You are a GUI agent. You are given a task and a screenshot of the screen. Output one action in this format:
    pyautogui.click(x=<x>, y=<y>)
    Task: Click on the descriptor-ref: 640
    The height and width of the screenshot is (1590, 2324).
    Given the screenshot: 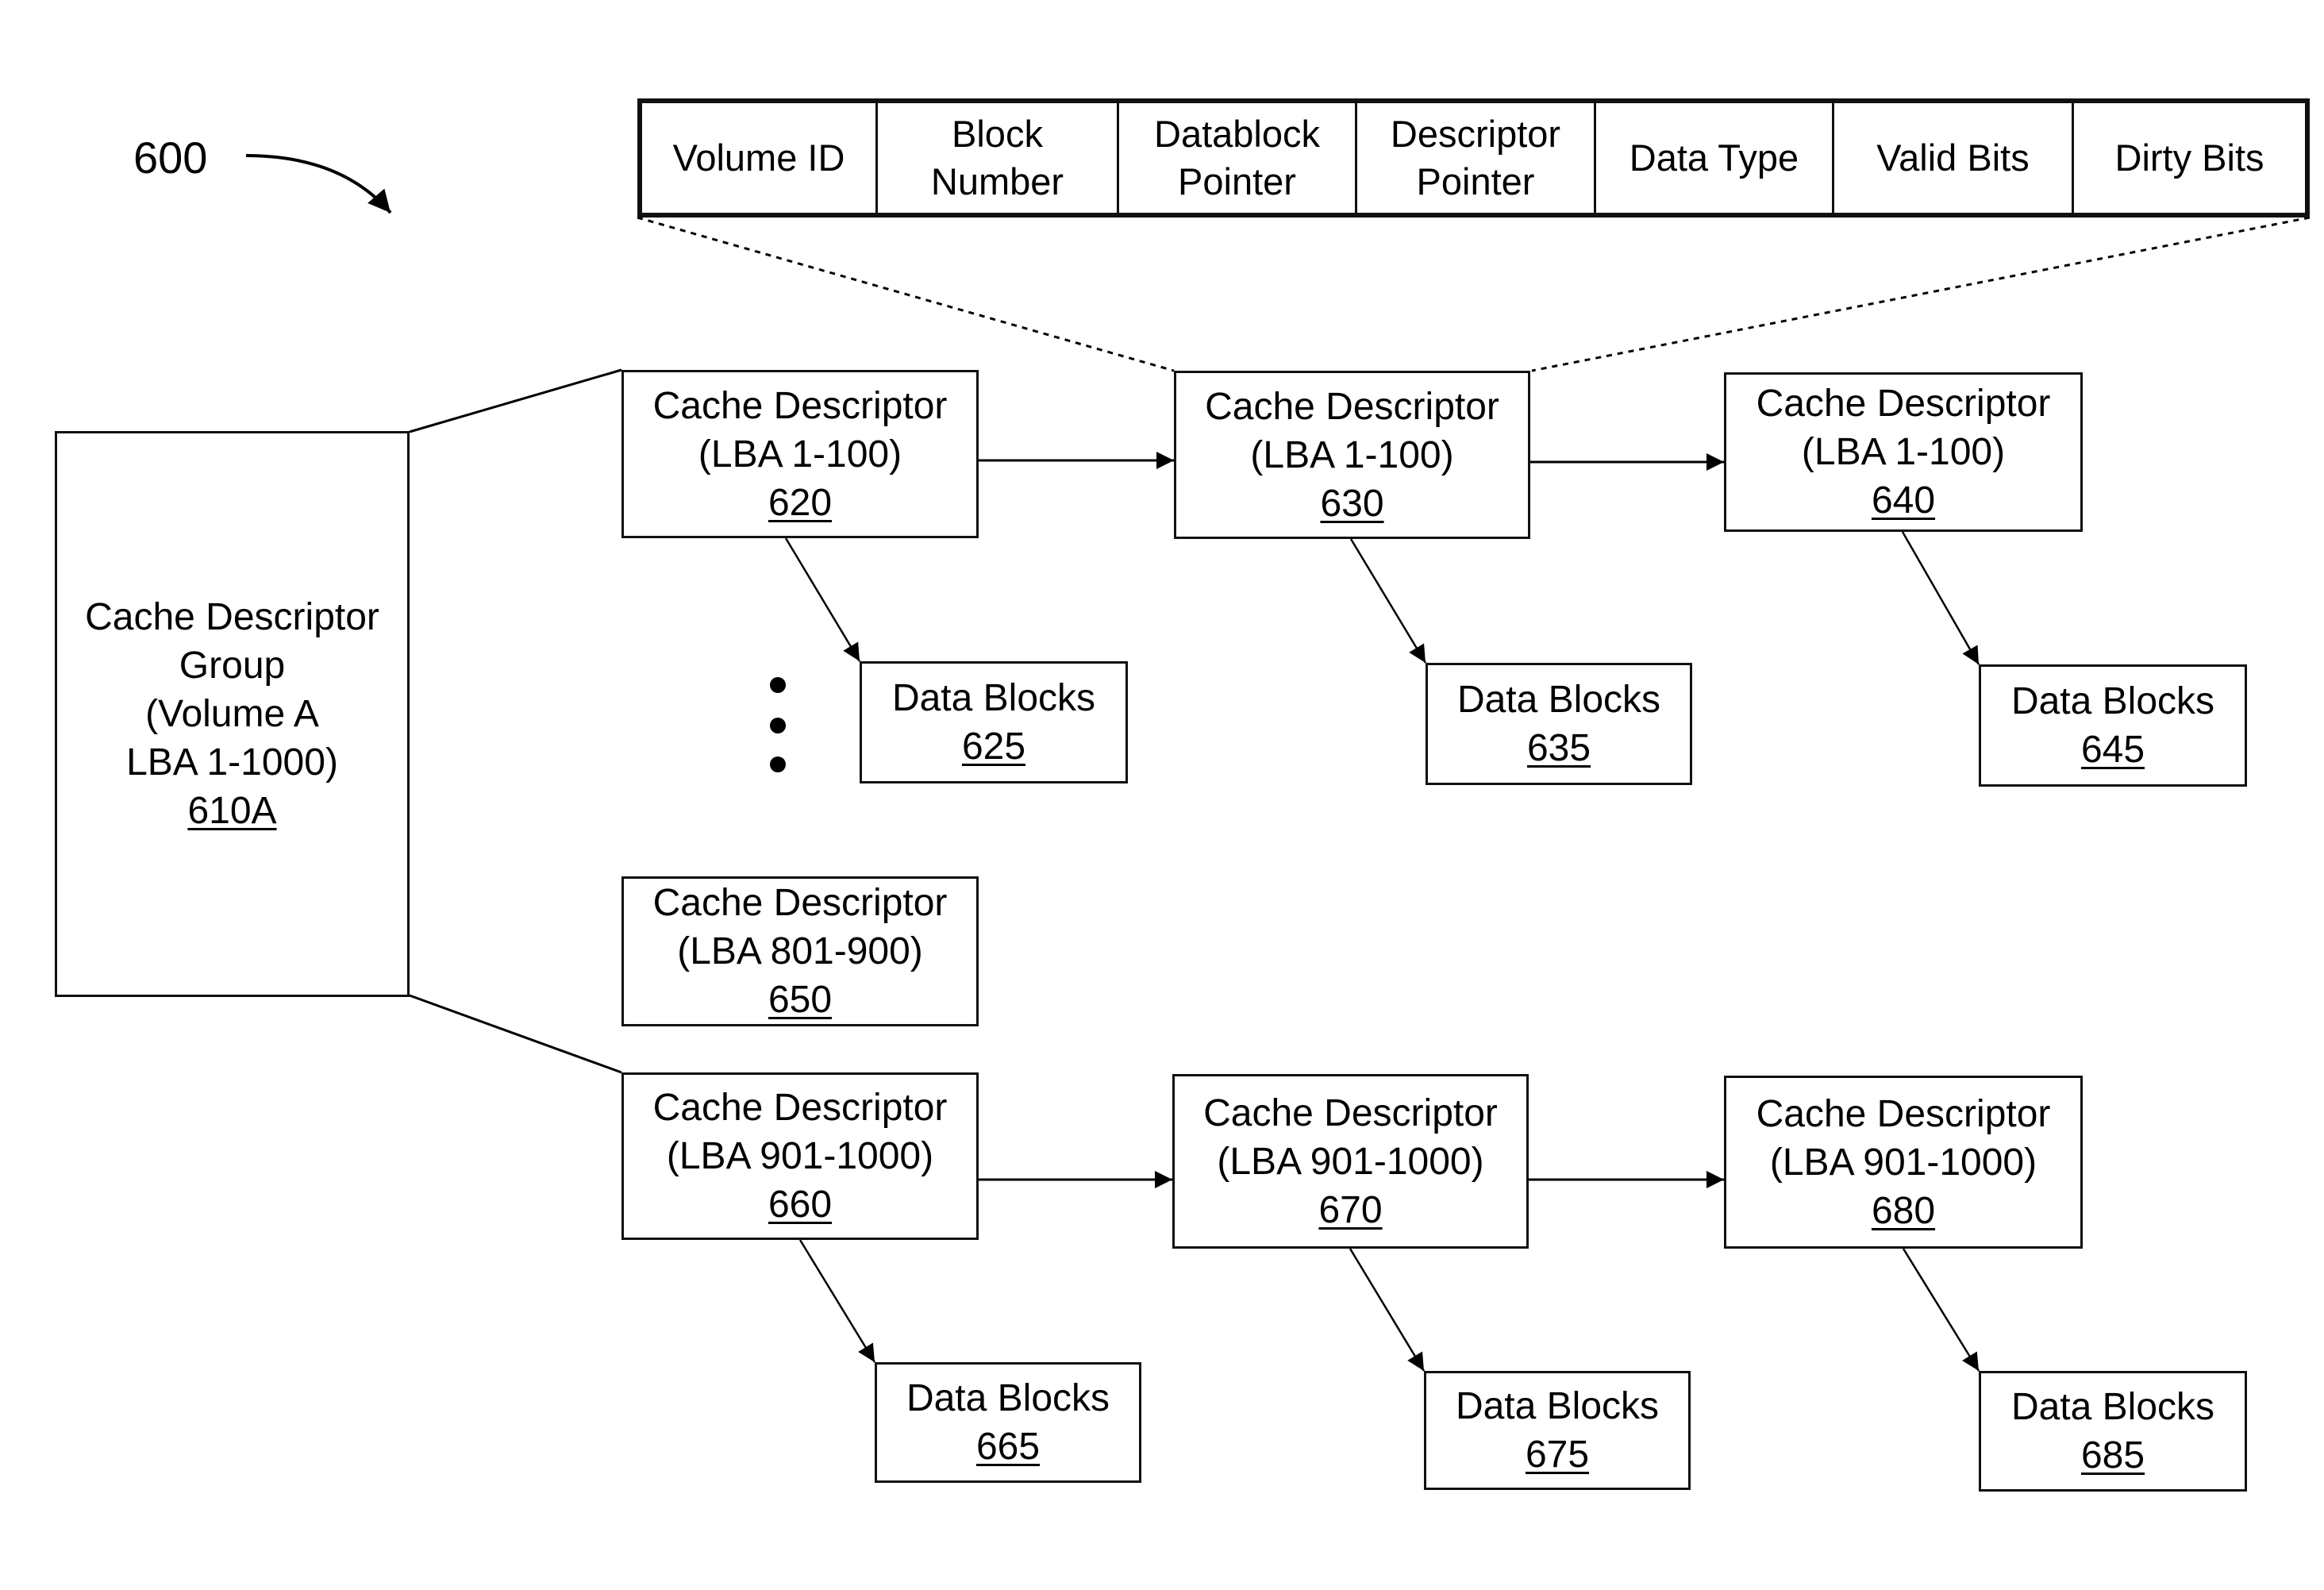 What is the action you would take?
    pyautogui.click(x=1903, y=500)
    